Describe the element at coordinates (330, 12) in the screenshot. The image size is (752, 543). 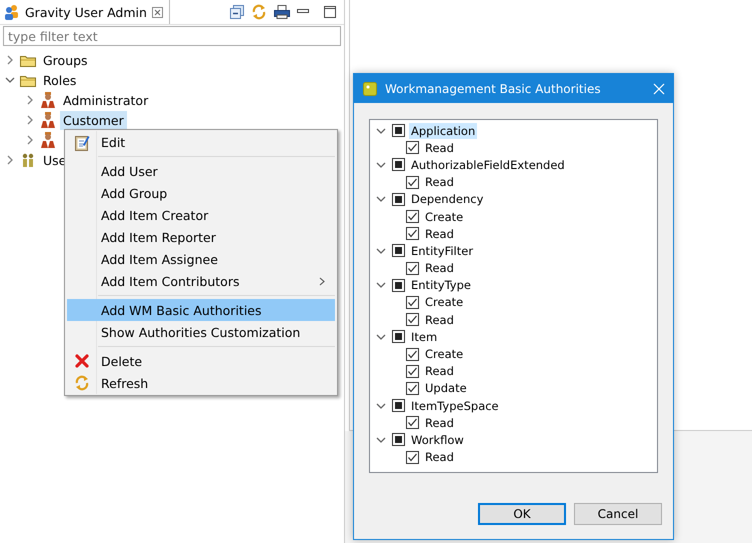
I see `maximize-icon` at that location.